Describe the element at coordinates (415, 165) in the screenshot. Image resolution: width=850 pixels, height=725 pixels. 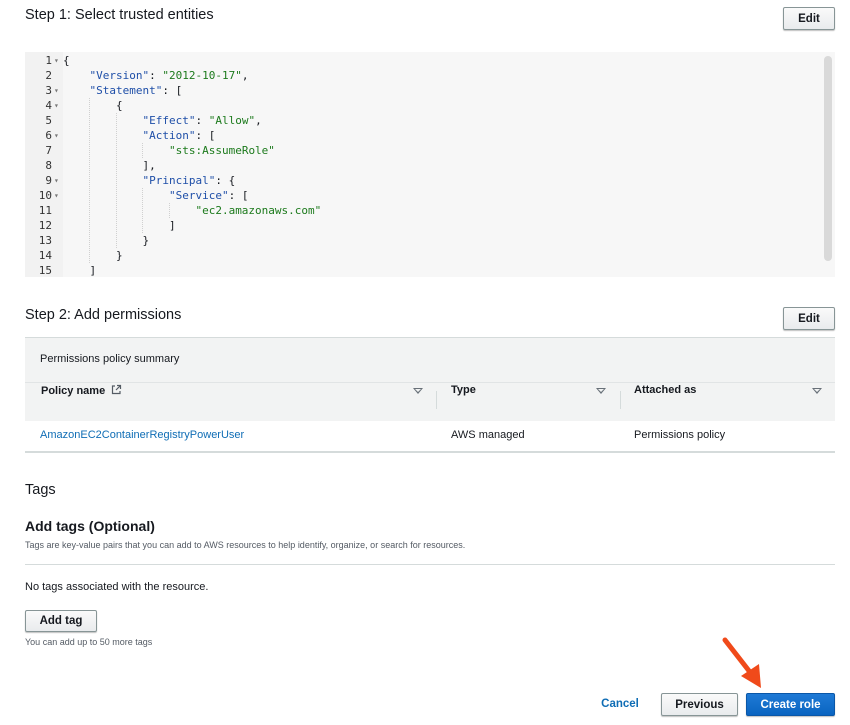
I see `code-line: 8 ],` at that location.